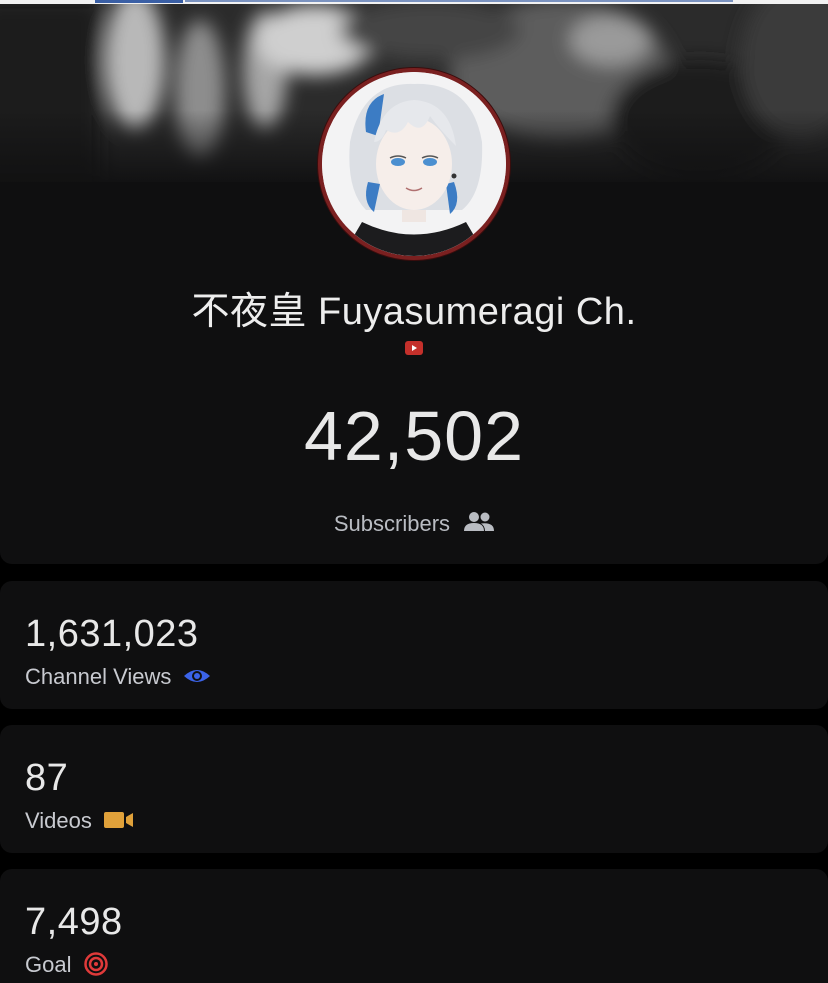  What do you see at coordinates (414, 645) in the screenshot?
I see `stat-card-channel-views: 1,631,023 Channel Views` at bounding box center [414, 645].